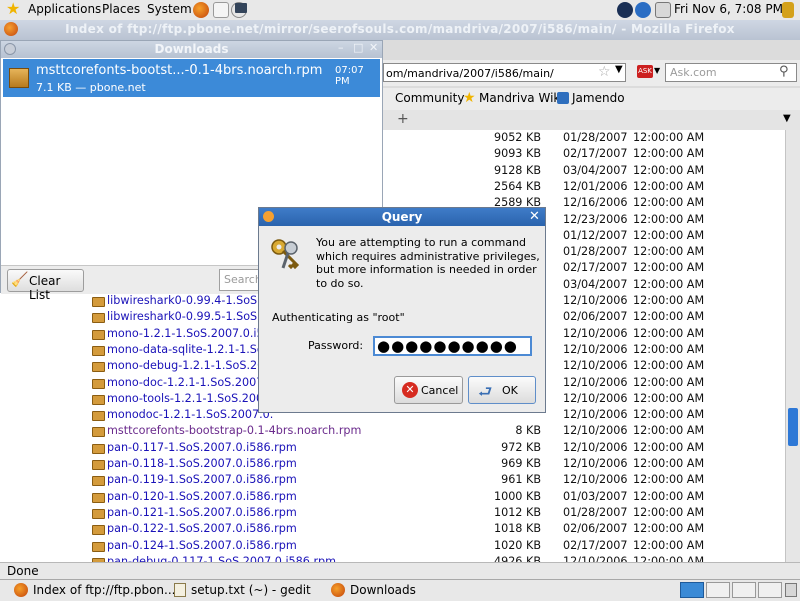  Describe the element at coordinates (563, 98) in the screenshot. I see `jamendo-icon` at that location.